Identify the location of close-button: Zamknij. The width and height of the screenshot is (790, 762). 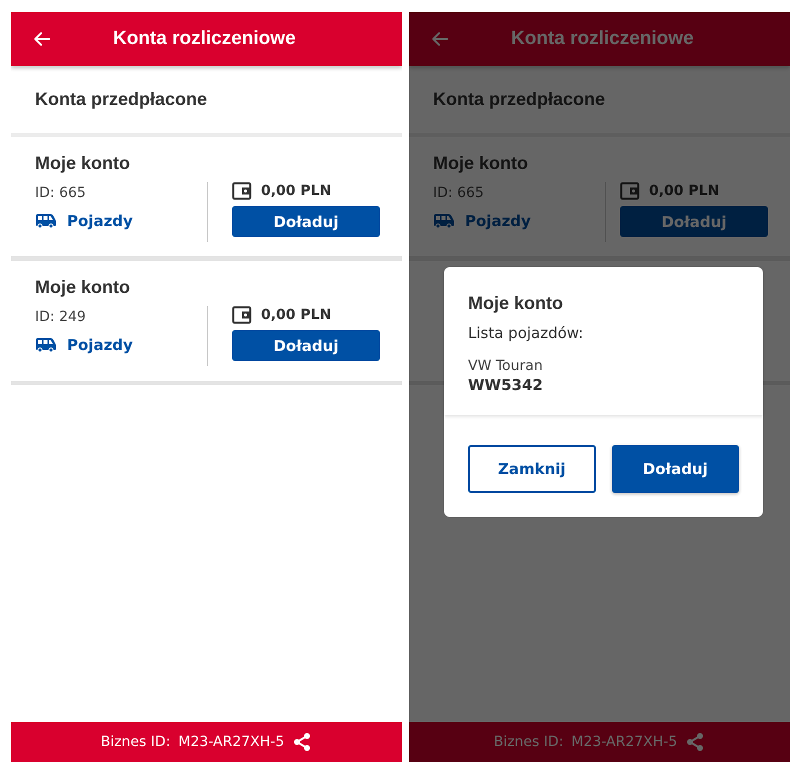
(532, 469).